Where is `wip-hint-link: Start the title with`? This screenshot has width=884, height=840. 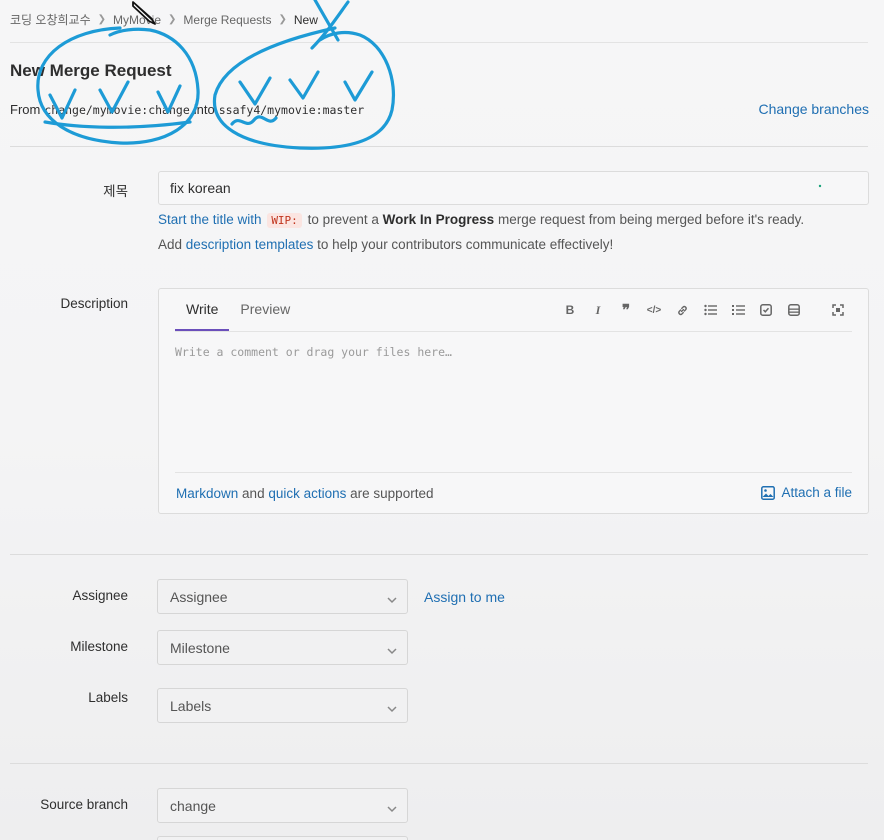 wip-hint-link: Start the title with is located at coordinates (210, 219).